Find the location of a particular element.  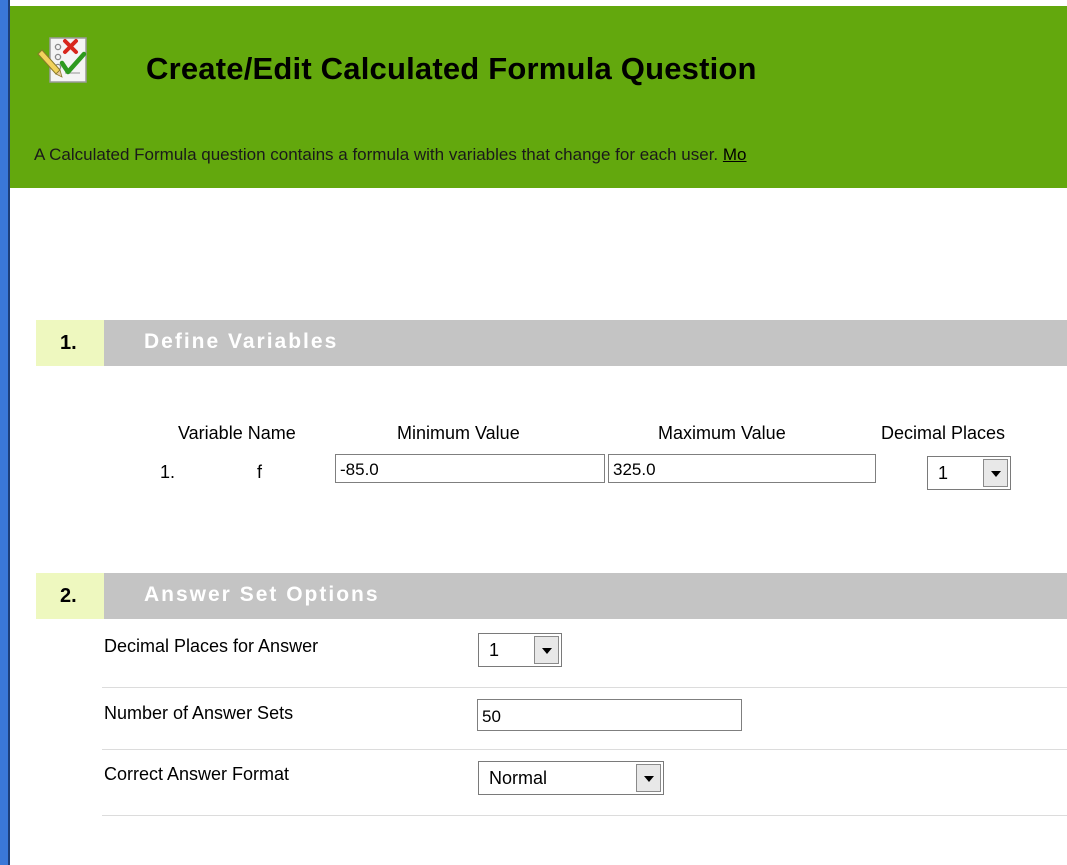

window-left-border is located at coordinates (5, 432).